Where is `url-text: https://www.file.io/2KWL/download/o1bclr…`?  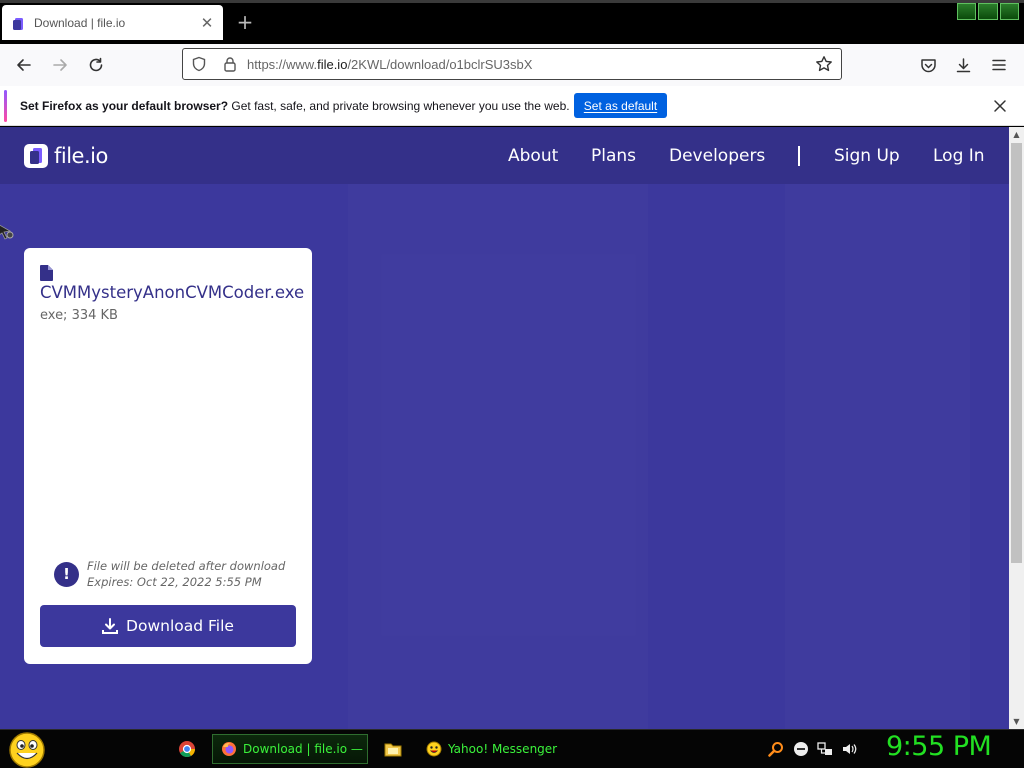
url-text: https://www.file.io/2KWL/download/o1bclr… is located at coordinates (531, 64).